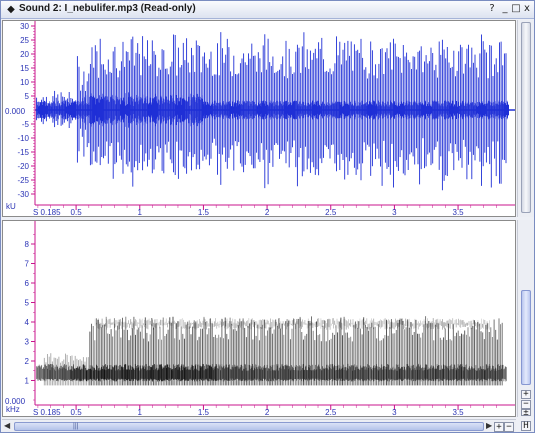  I want to click on help-button: ?, so click(492, 9).